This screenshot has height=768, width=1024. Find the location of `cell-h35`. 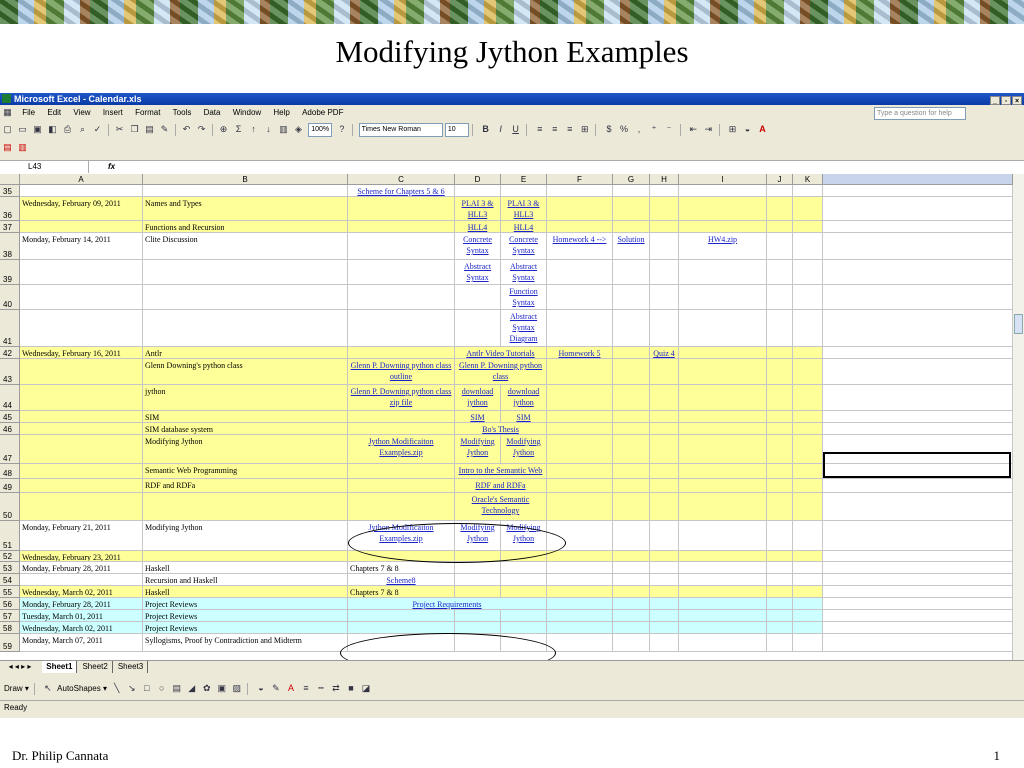

cell-h35 is located at coordinates (664, 191).